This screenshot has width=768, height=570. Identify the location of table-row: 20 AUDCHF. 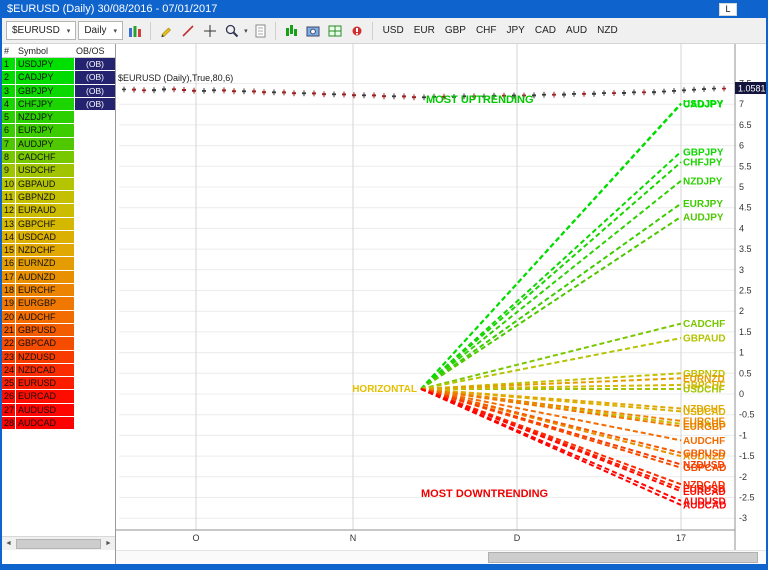
(58, 317).